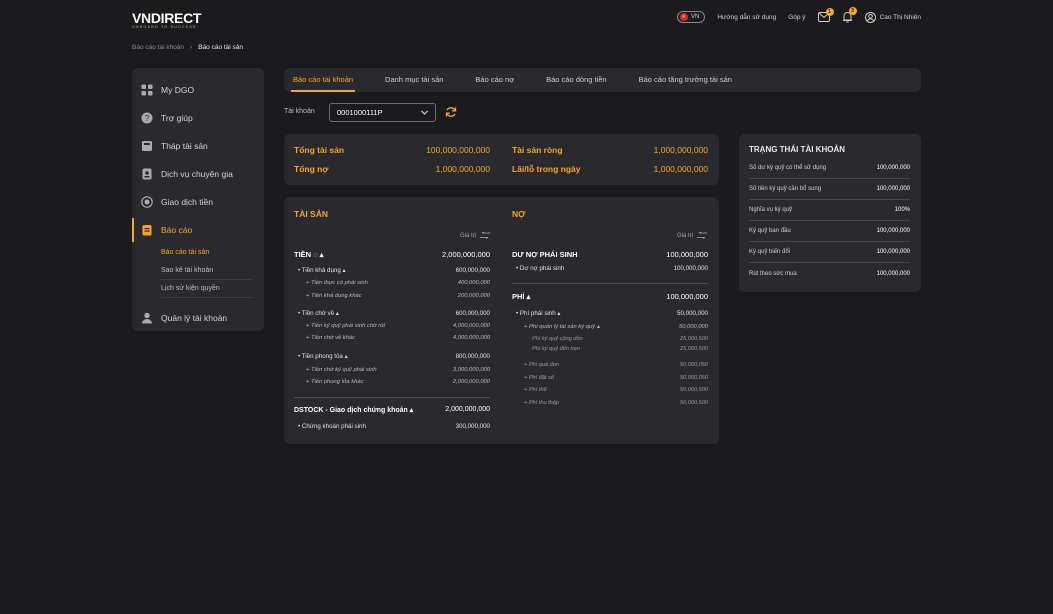 The height and width of the screenshot is (614, 1053). I want to click on debt-f3-label: + Phí thế, so click(535, 390).